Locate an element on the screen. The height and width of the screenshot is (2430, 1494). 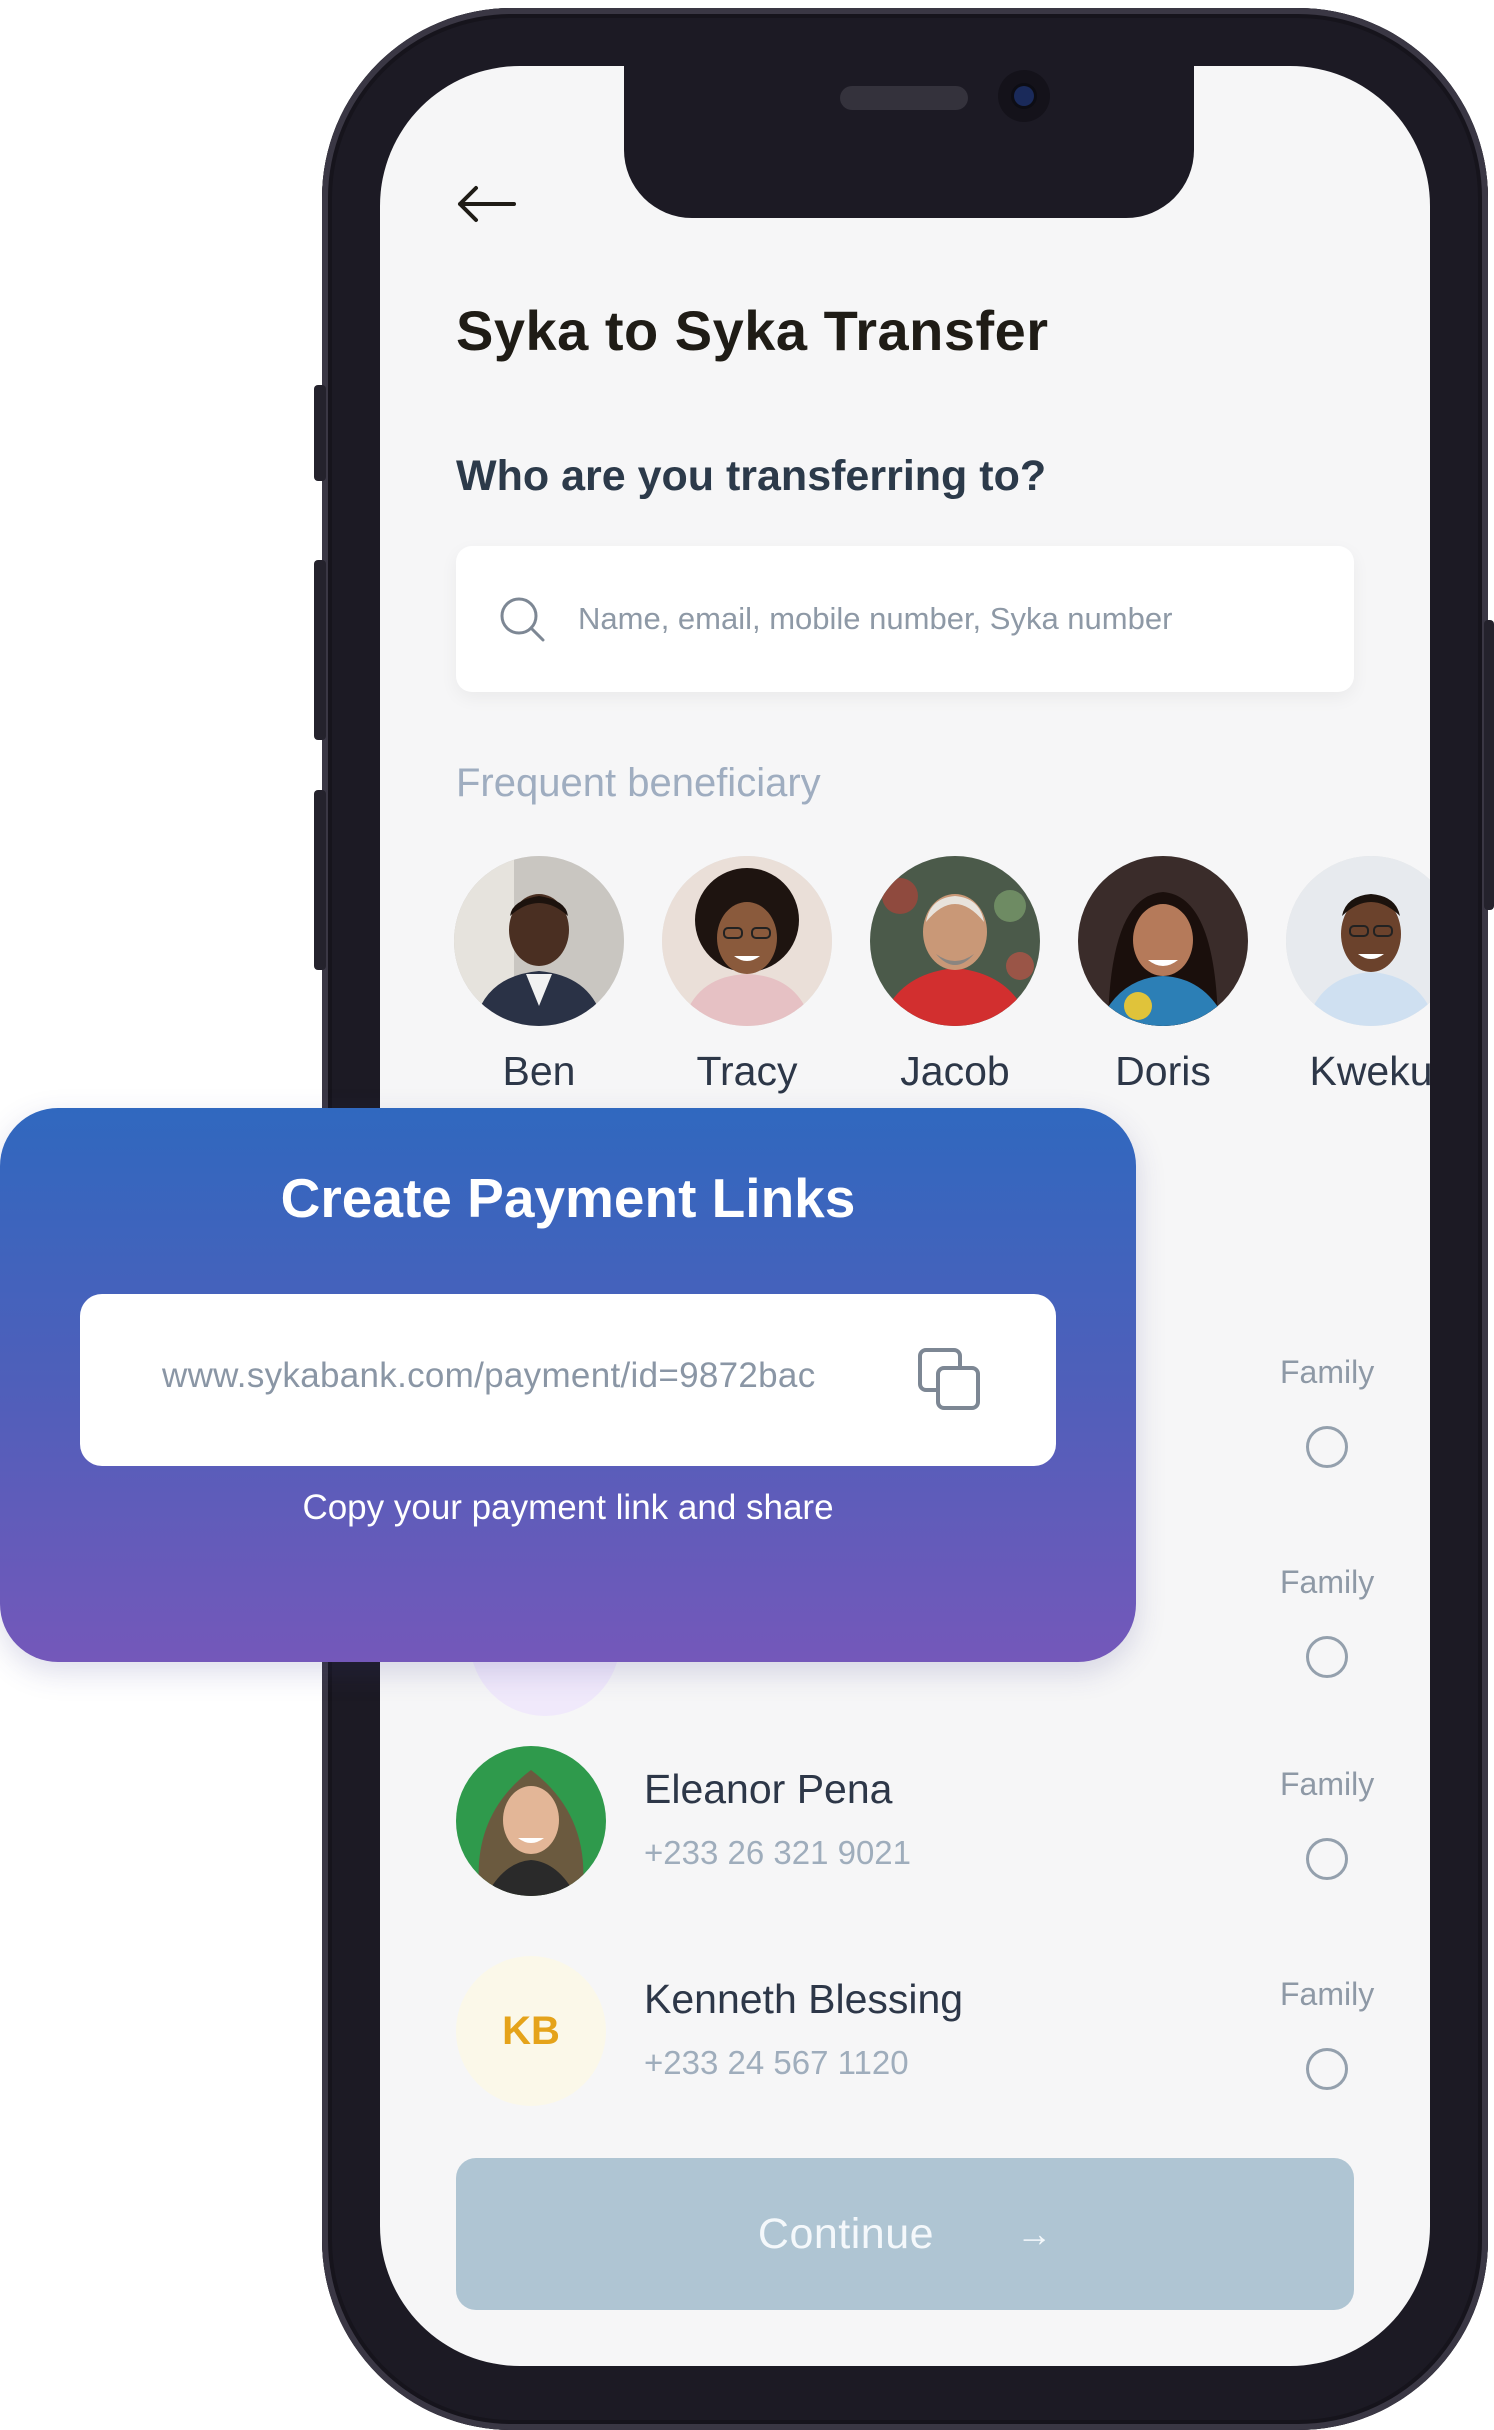
beneficiary-jacob: Jacob is located at coordinates (955, 975).